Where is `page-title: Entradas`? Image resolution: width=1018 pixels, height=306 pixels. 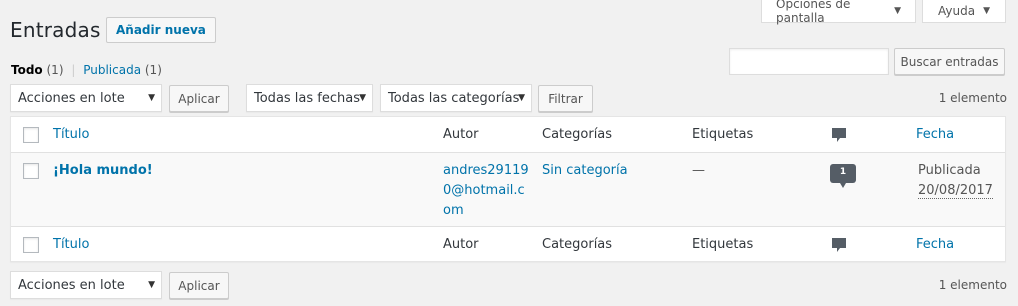 page-title: Entradas is located at coordinates (55, 30).